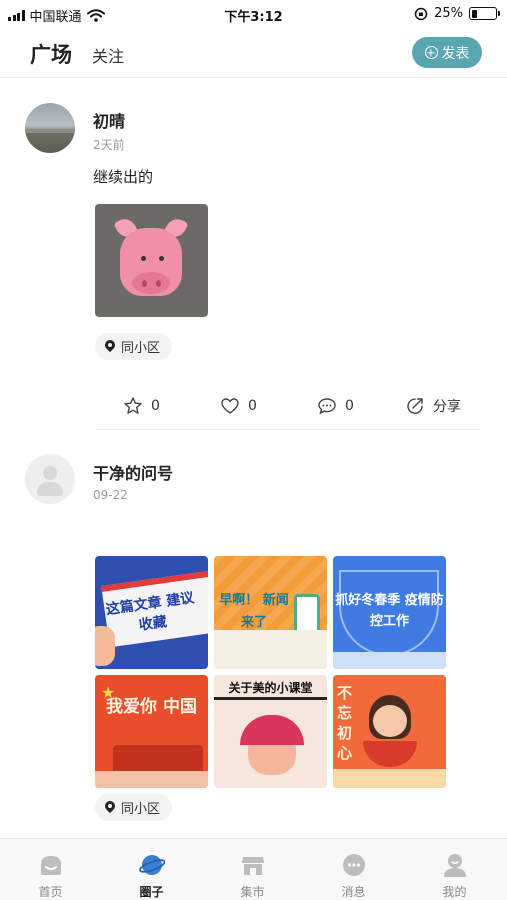 This screenshot has height=900, width=507. I want to click on post-image: 抓好冬春季 疫情防控工作, so click(389, 612).